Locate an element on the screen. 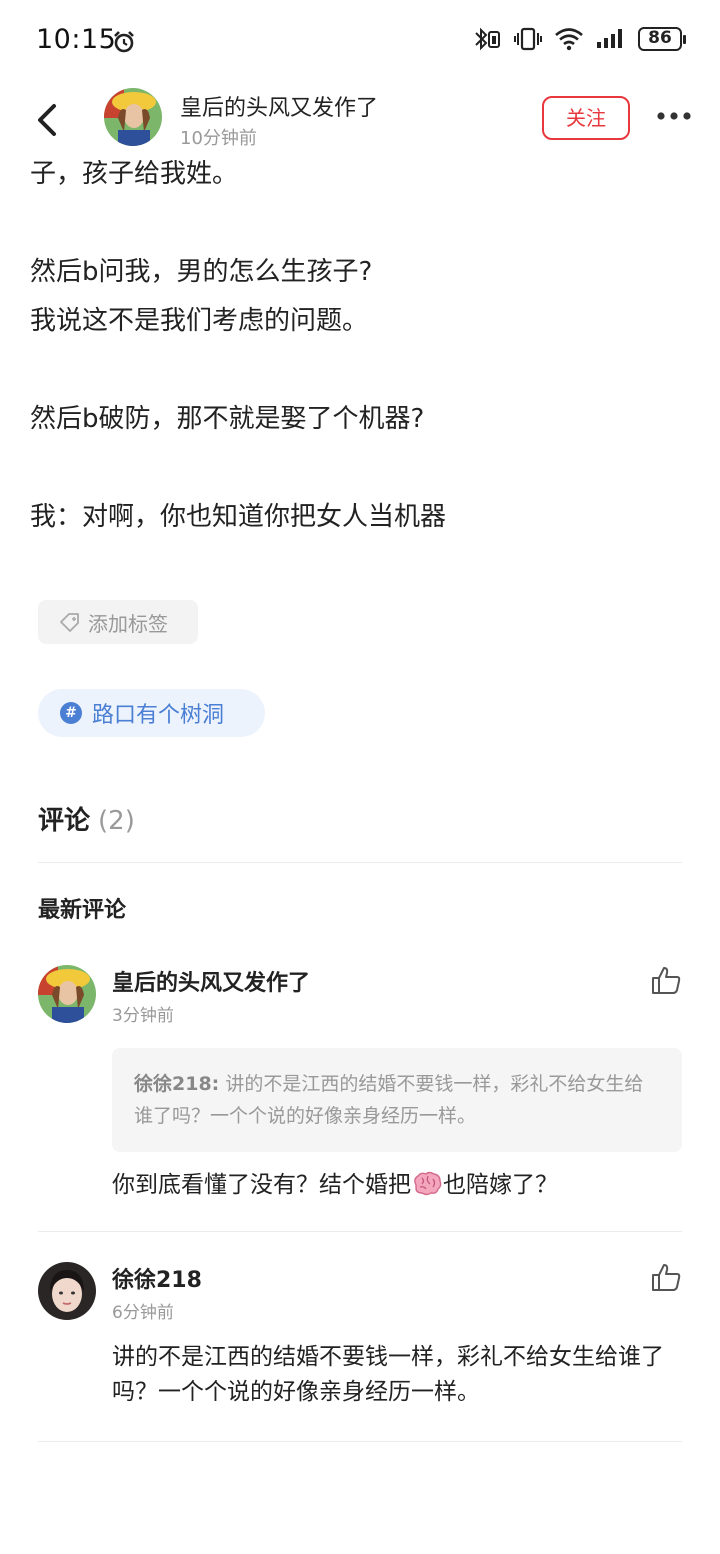 The image size is (720, 1554). comment-text-part: 也陪嫁了？ is located at coordinates (500, 1185).